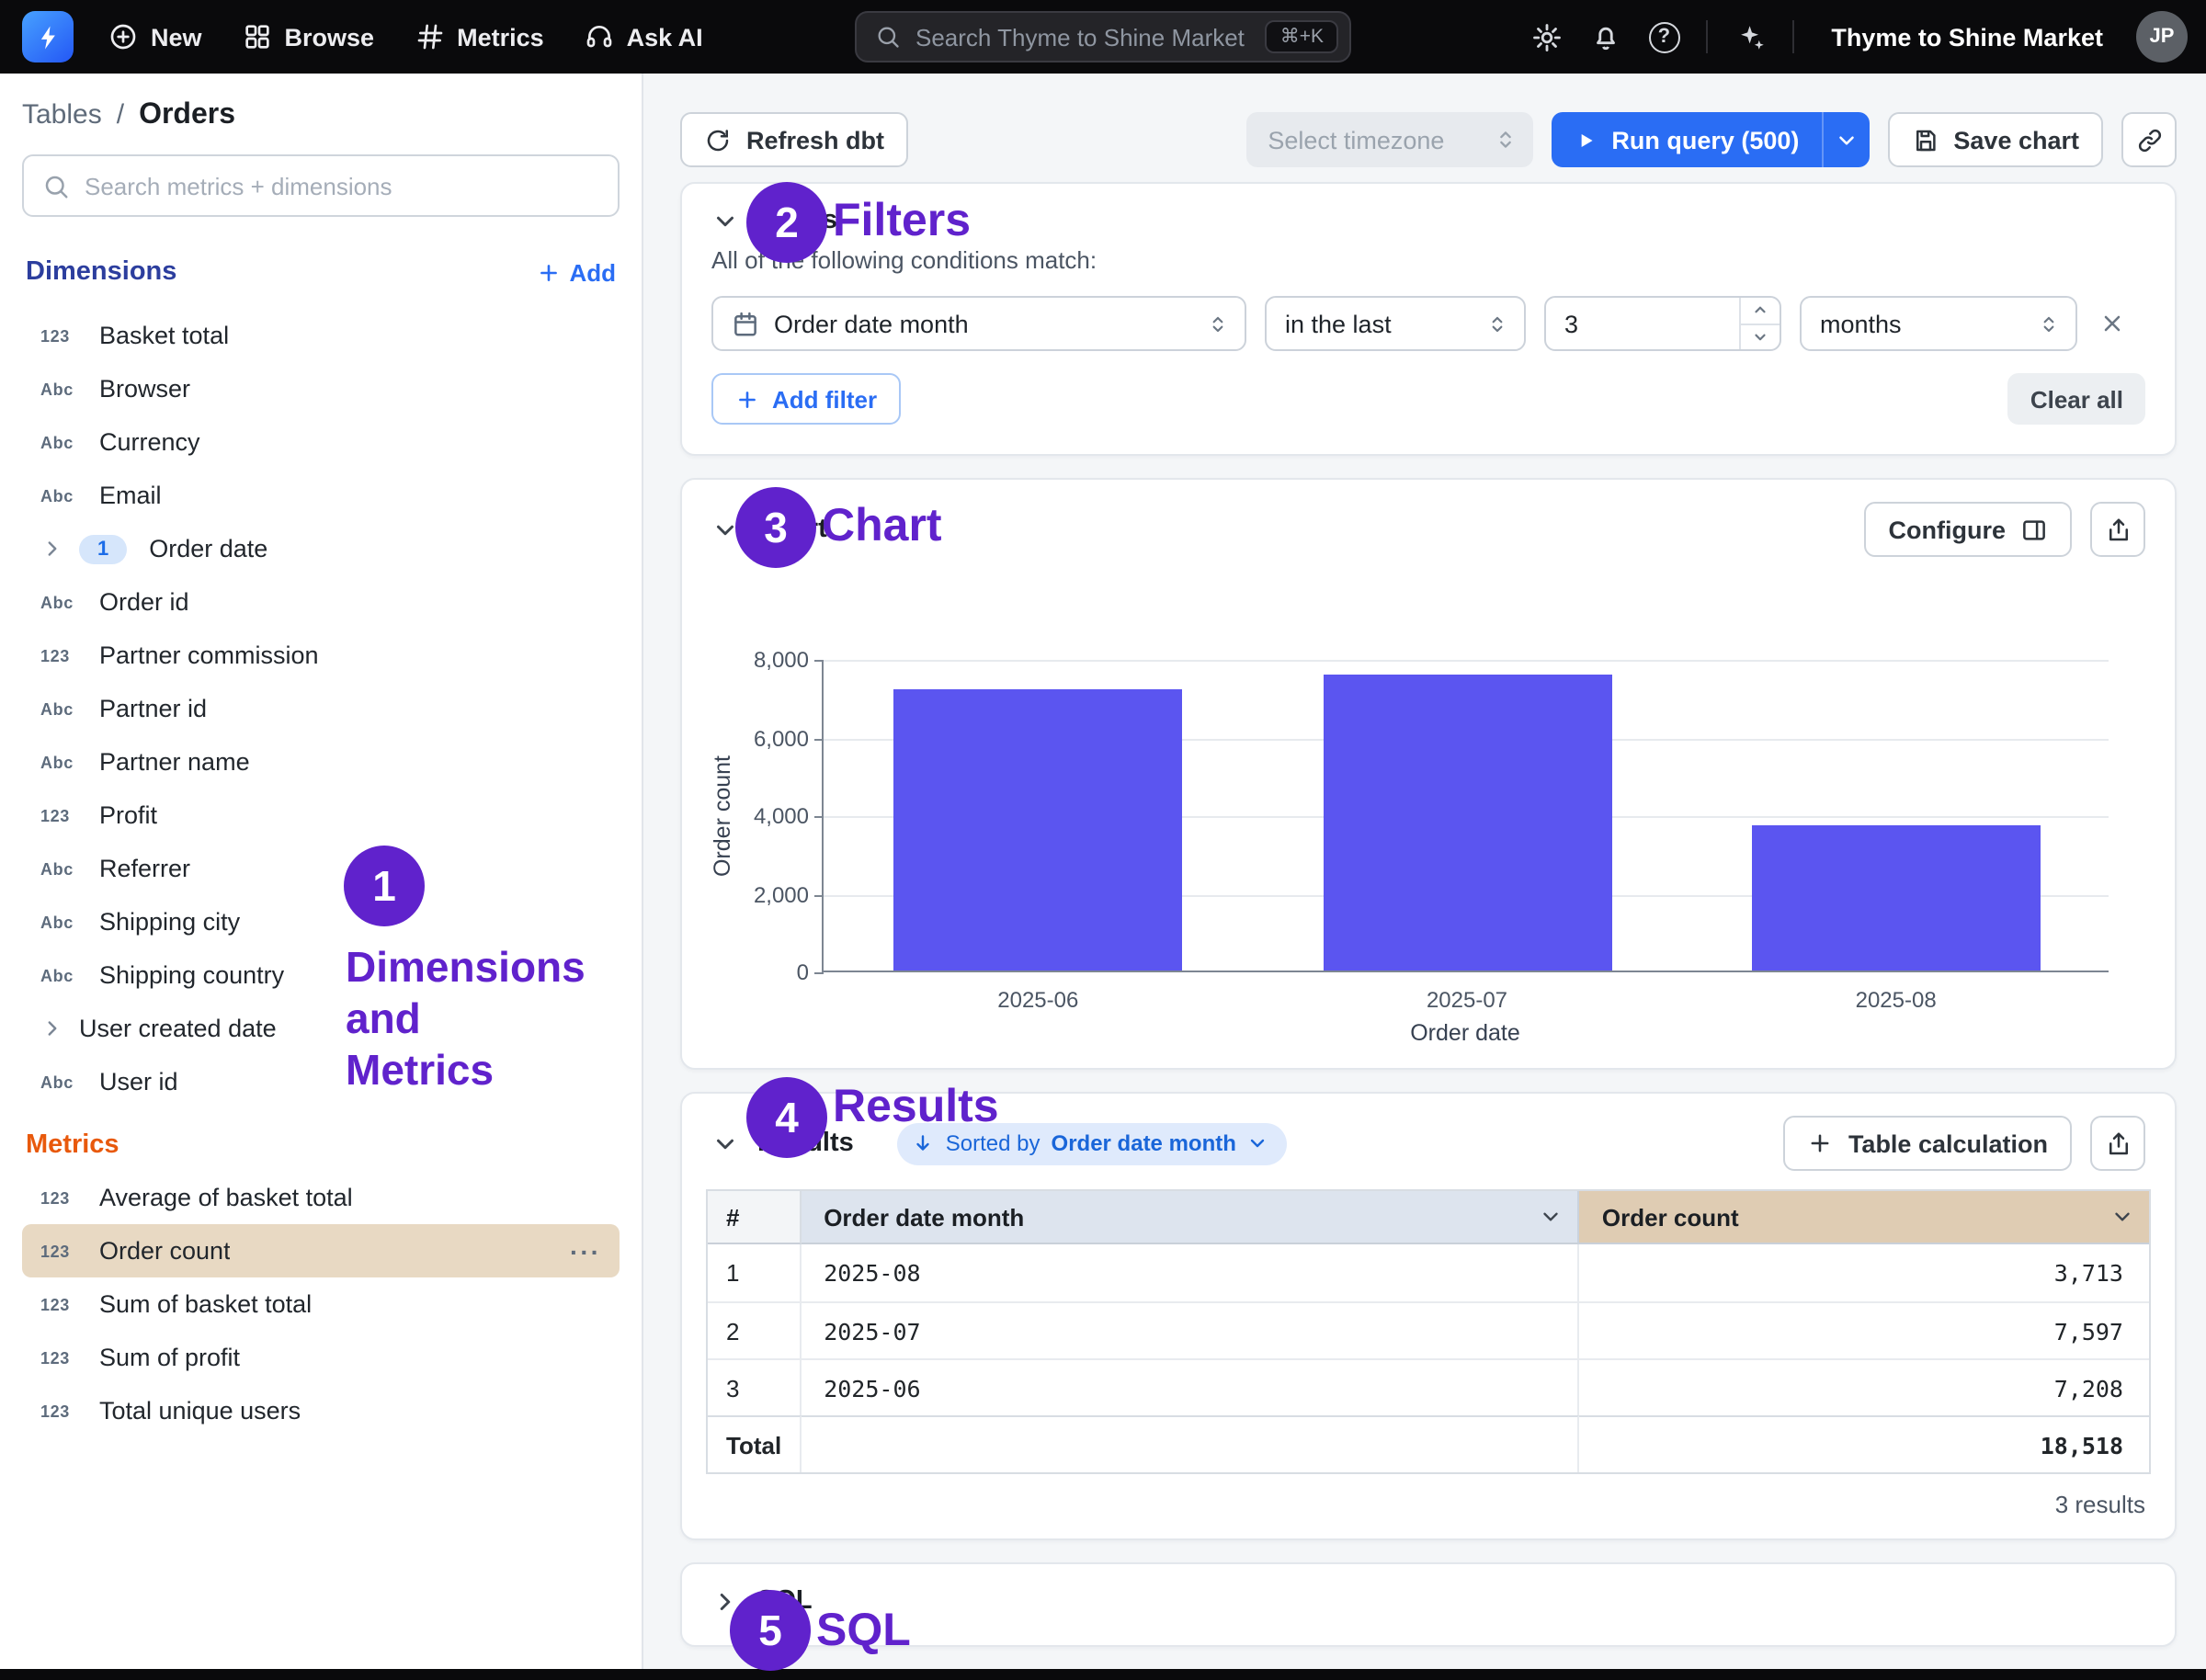 The height and width of the screenshot is (1680, 2206). I want to click on total-label: Total, so click(755, 1443).